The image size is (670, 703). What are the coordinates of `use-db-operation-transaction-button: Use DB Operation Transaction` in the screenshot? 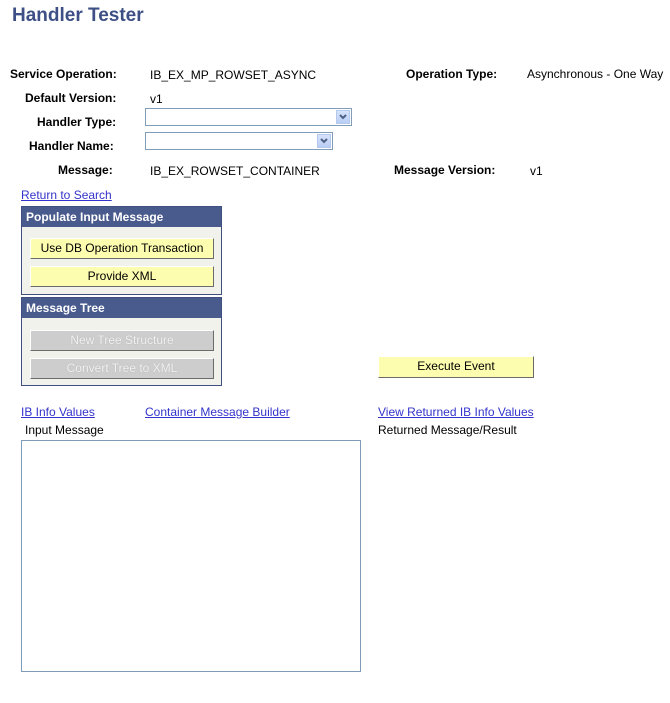 It's located at (122, 248).